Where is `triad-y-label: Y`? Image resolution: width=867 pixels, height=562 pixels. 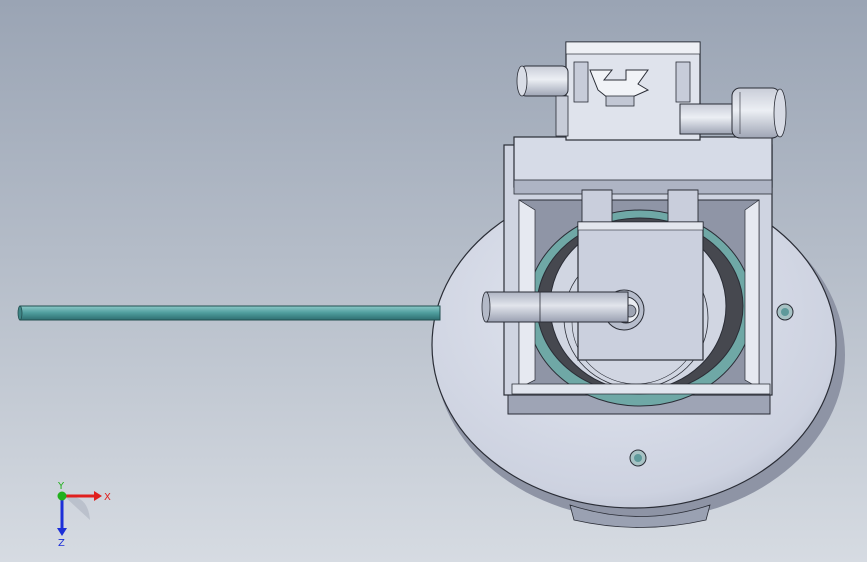
triad-y-label: Y is located at coordinates (61, 486).